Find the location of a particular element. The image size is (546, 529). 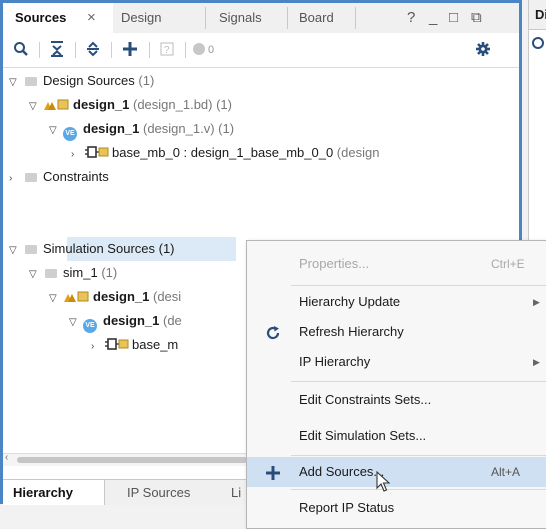

tab-divider is located at coordinates (287, 18).